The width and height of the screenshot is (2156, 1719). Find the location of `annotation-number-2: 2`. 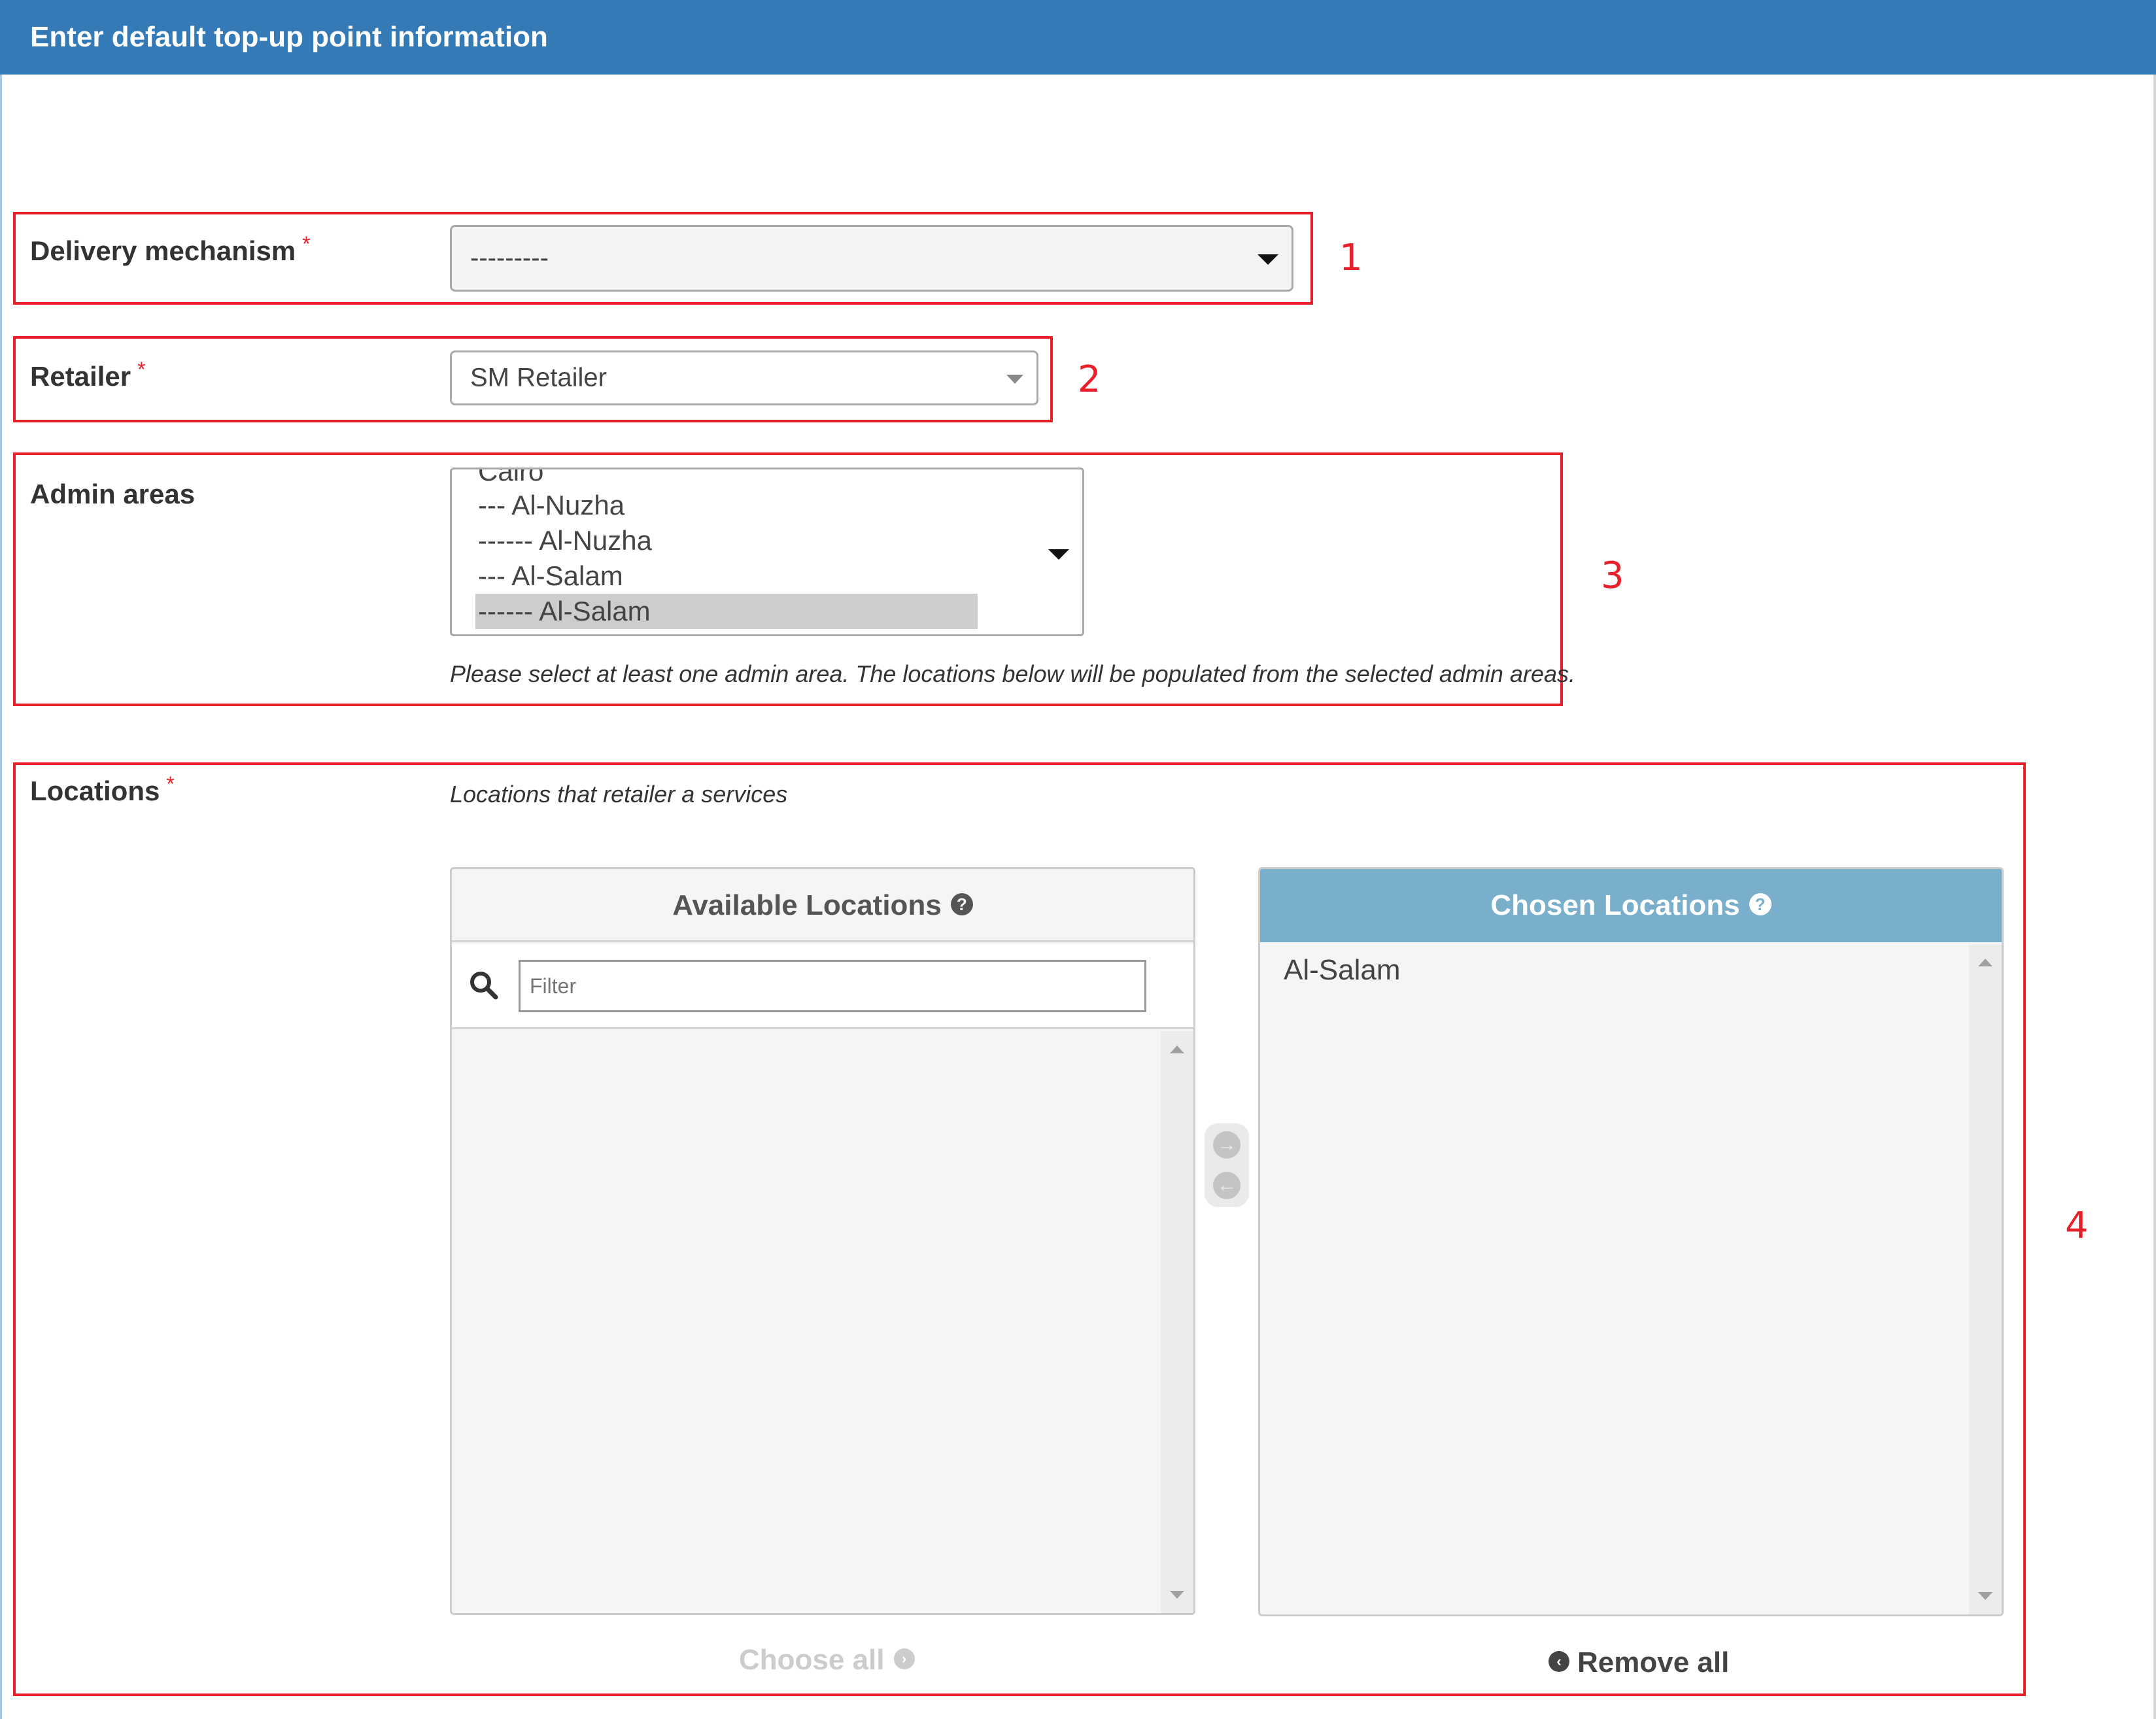

annotation-number-2: 2 is located at coordinates (1089, 379).